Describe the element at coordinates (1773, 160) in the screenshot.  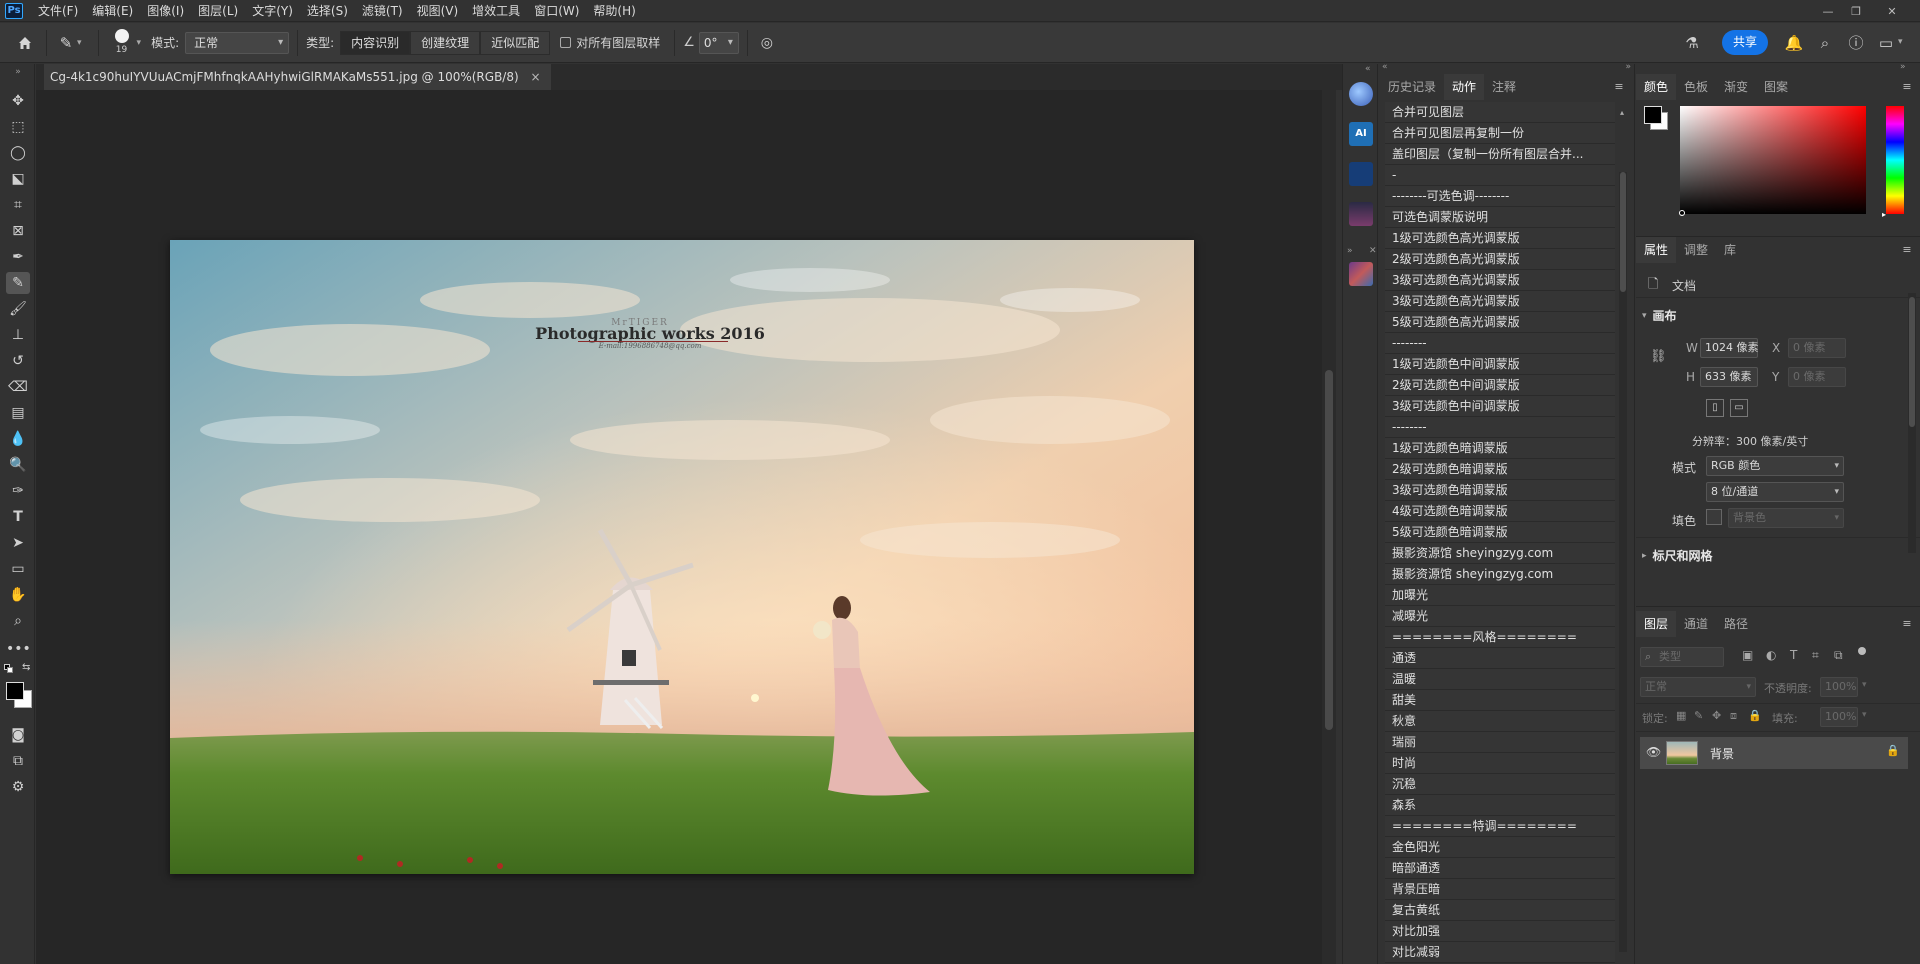
I see `color-picker-field` at that location.